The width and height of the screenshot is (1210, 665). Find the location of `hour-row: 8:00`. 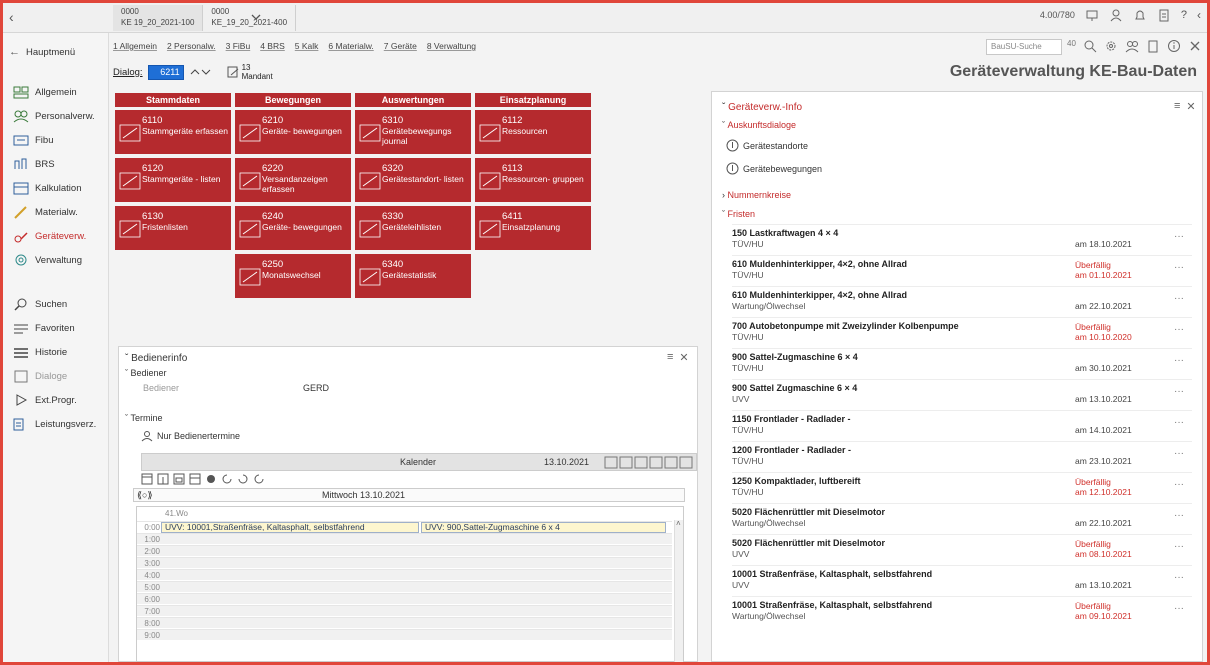

hour-row: 8:00 is located at coordinates (404, 622).